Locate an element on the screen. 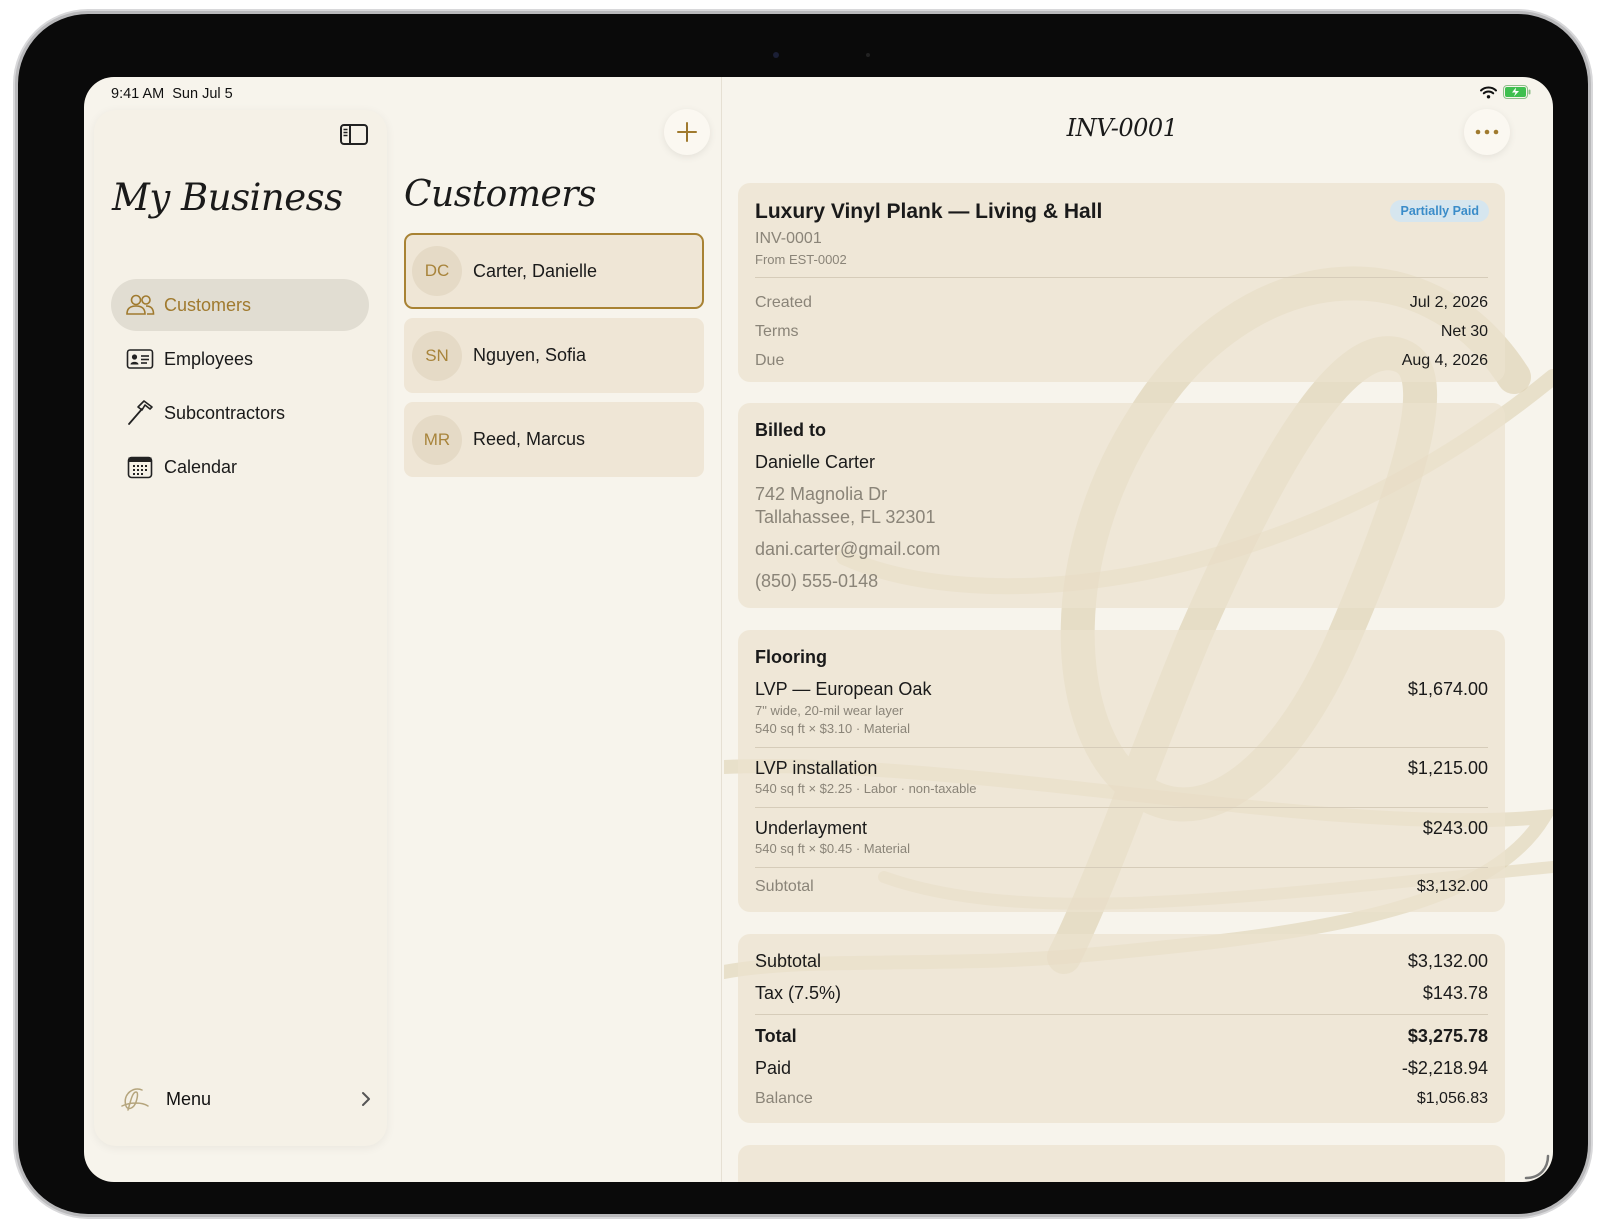  due-label: Due is located at coordinates (770, 360).